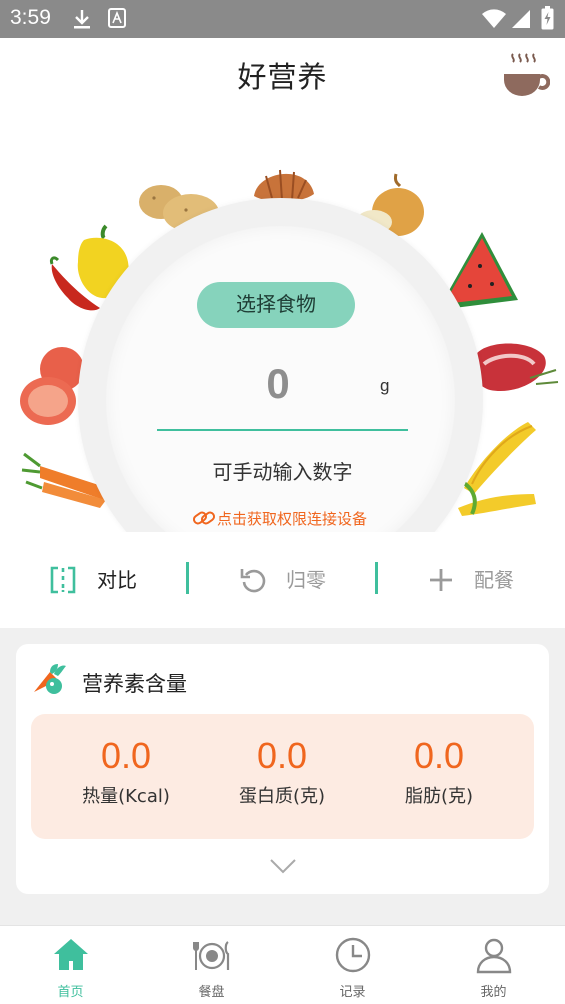 This screenshot has height=1004, width=565. I want to click on nutrient-calories: 0.0 热量(Kcal), so click(126, 772).